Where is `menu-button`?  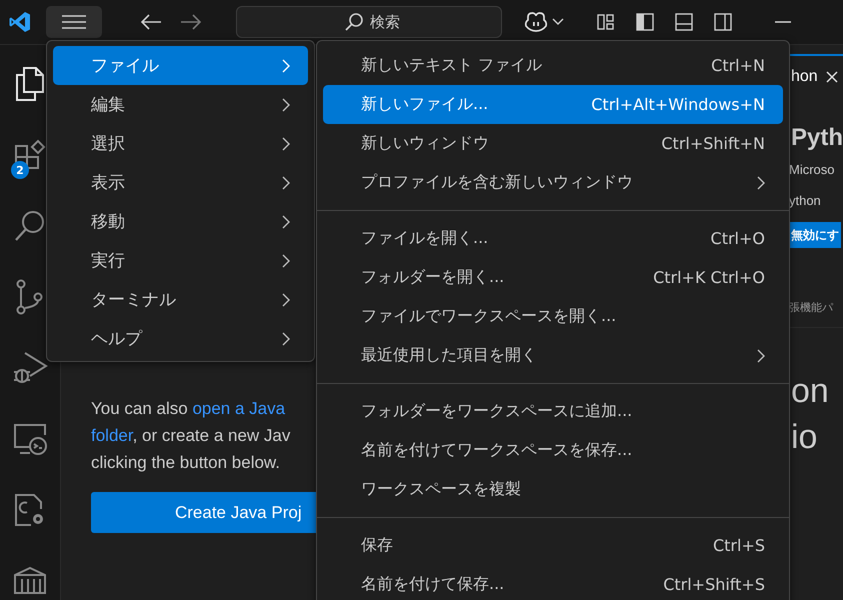
menu-button is located at coordinates (74, 22).